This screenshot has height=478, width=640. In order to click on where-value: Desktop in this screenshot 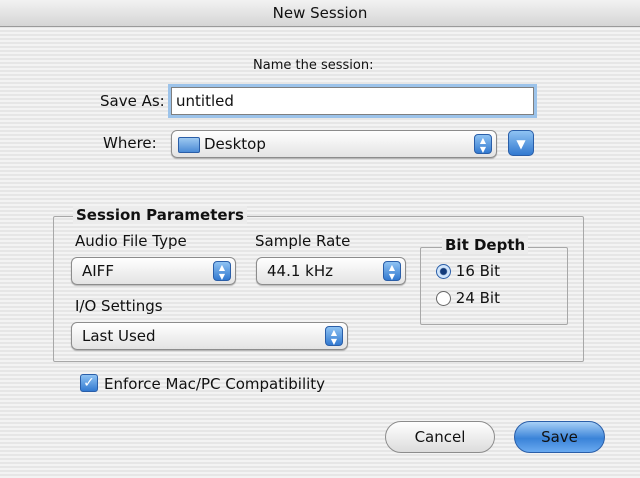, I will do `click(235, 144)`.